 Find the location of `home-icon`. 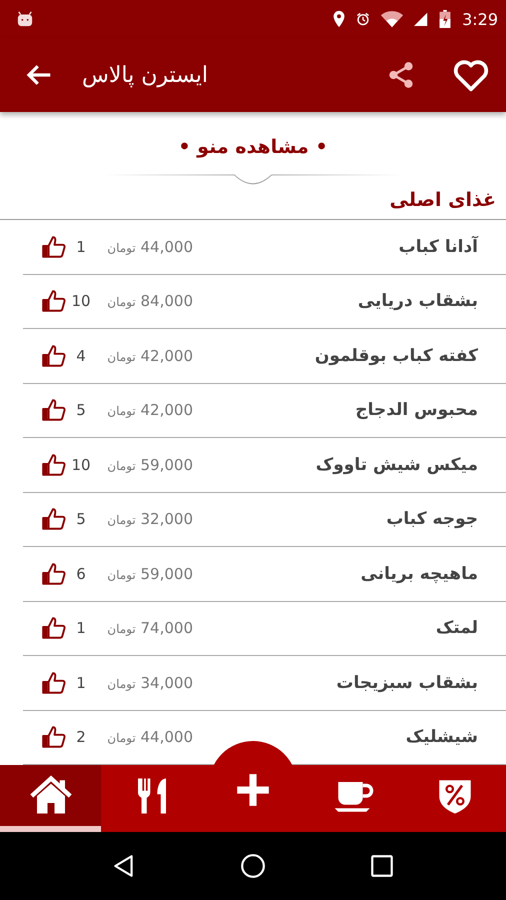

home-icon is located at coordinates (51, 795).